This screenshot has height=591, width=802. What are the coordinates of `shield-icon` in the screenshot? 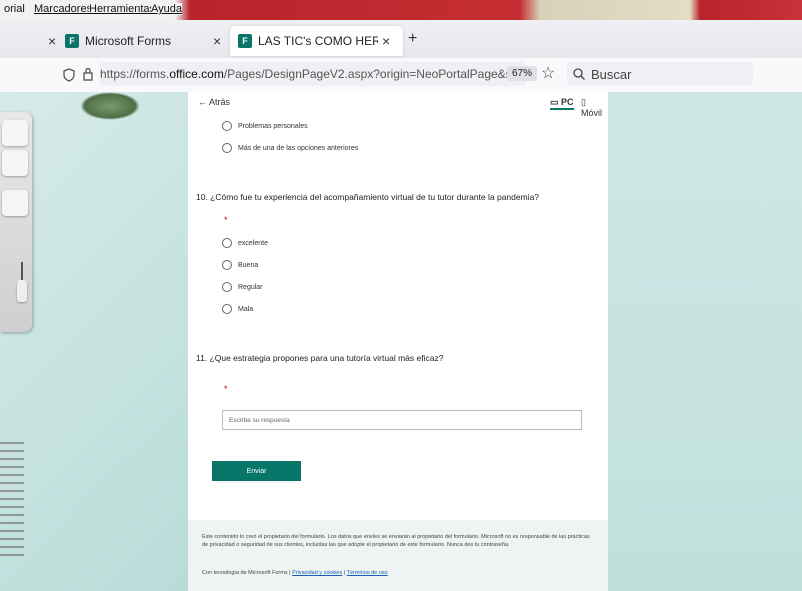 It's located at (69, 75).